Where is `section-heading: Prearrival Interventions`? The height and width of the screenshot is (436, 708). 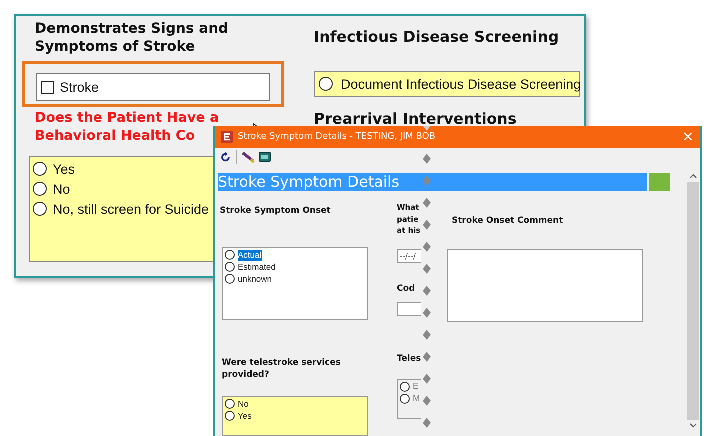 section-heading: Prearrival Interventions is located at coordinates (416, 119).